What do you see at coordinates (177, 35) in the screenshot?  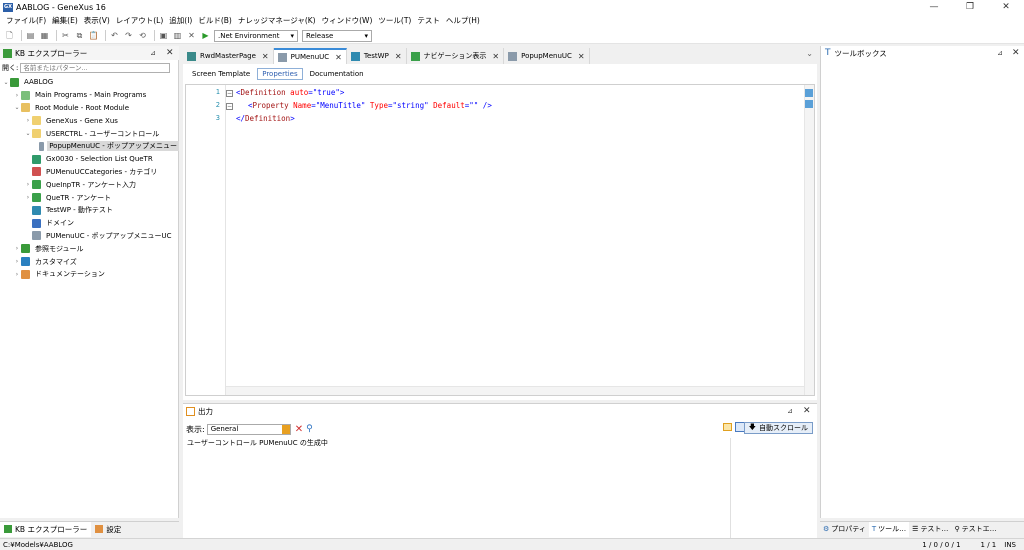 I see `rebuild-icon: ▥` at bounding box center [177, 35].